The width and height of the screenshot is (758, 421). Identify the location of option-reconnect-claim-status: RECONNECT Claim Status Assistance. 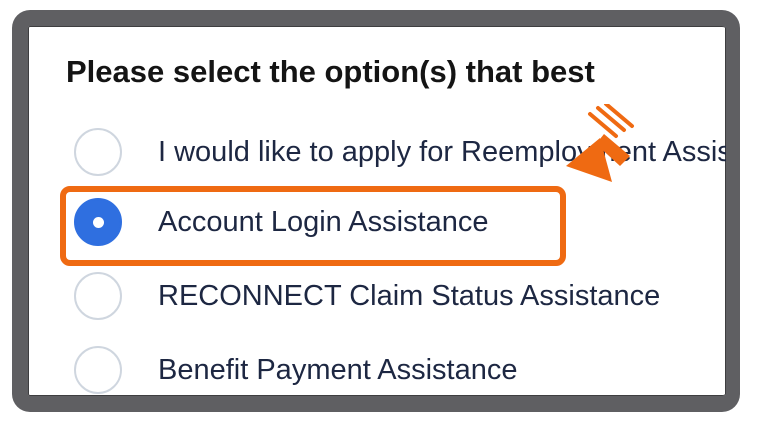
(377, 296).